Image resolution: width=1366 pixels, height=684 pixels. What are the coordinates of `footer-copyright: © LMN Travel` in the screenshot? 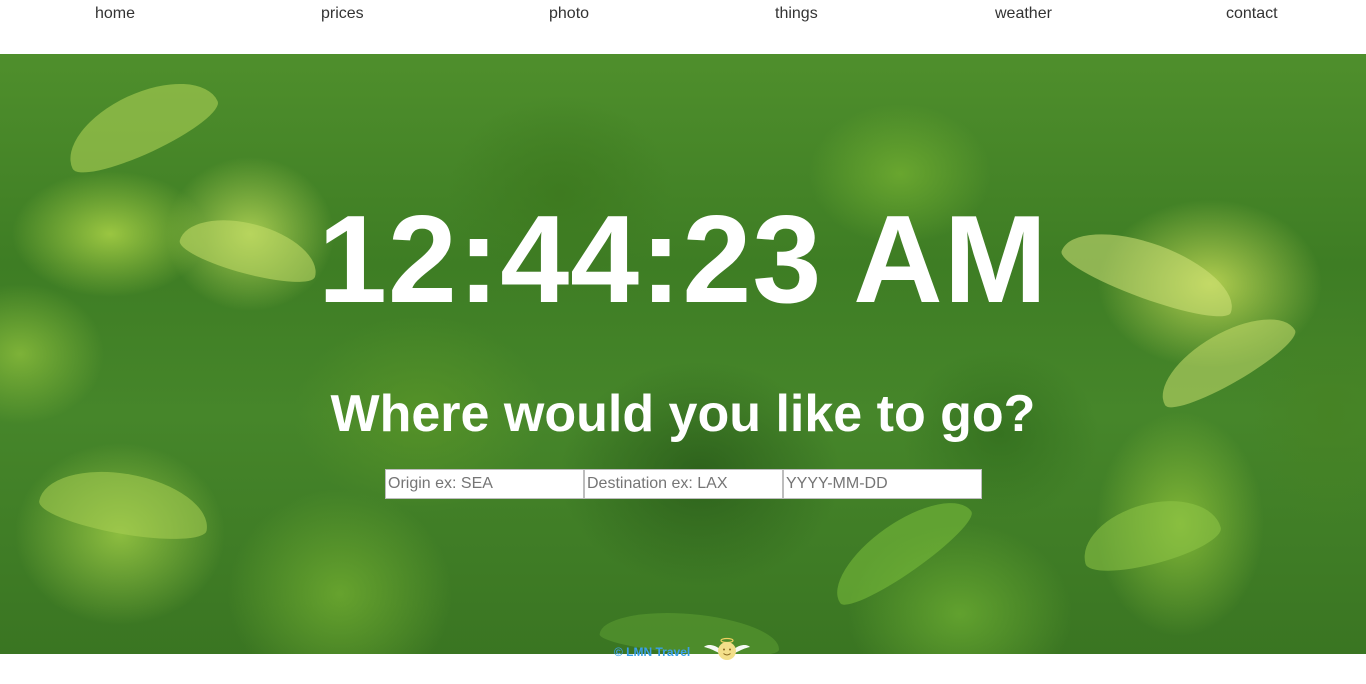 It's located at (652, 652).